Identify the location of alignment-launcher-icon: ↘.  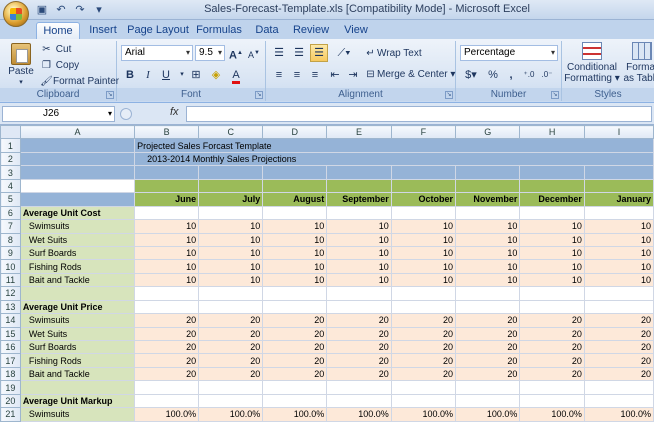
(449, 95).